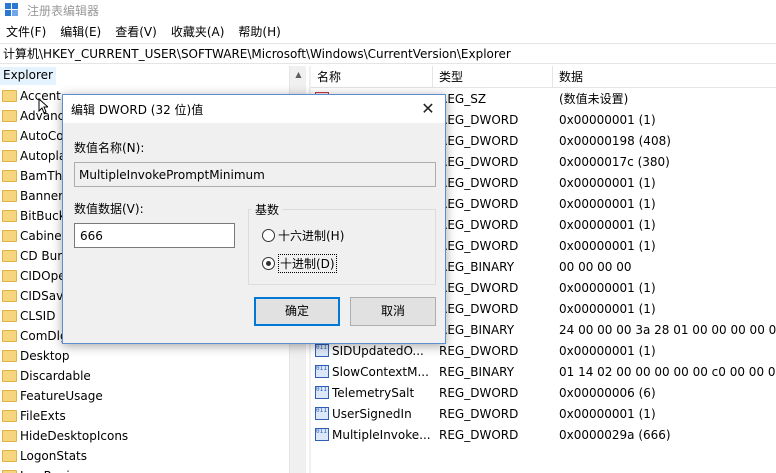 Image resolution: width=776 pixels, height=473 pixels. Describe the element at coordinates (664, 77) in the screenshot. I see `column-header-data: 数据` at that location.